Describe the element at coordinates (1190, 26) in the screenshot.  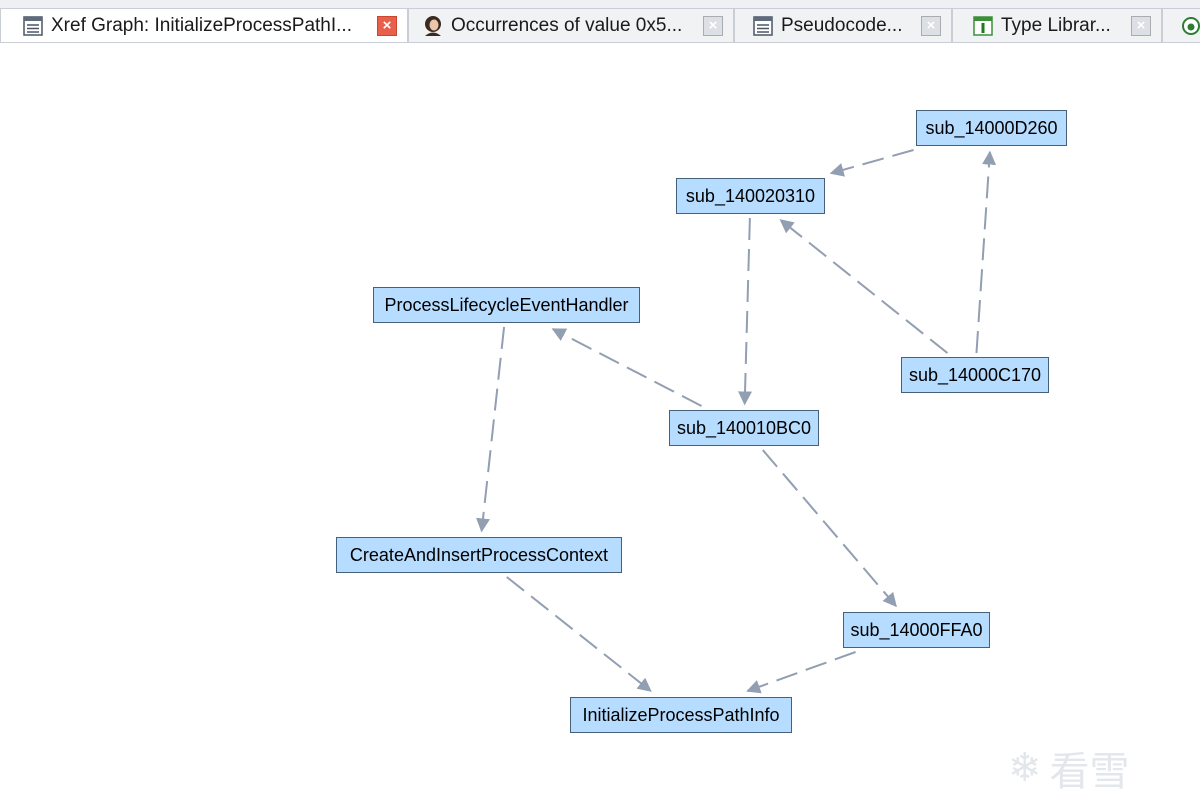
I see `circle-icon` at that location.